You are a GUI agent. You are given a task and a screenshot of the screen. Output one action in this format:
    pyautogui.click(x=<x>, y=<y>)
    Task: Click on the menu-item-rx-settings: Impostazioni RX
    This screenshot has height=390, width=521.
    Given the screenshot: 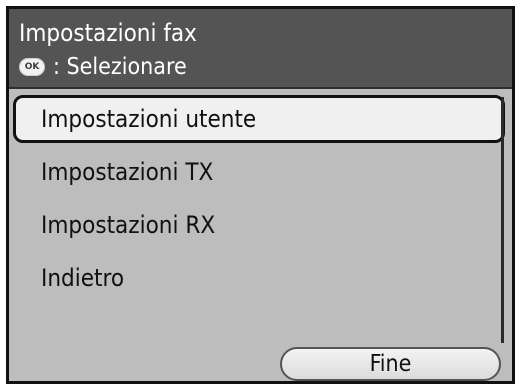 What is the action you would take?
    pyautogui.click(x=259, y=225)
    